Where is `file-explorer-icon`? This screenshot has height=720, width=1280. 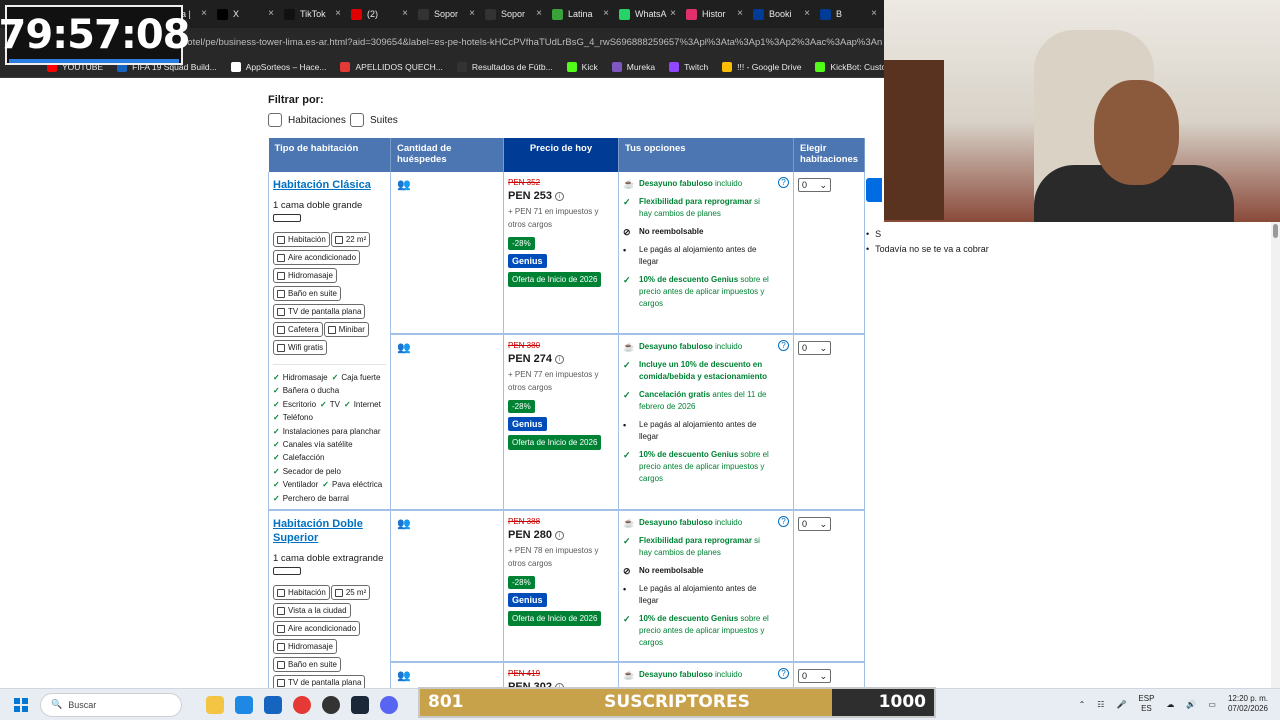 file-explorer-icon is located at coordinates (215, 704).